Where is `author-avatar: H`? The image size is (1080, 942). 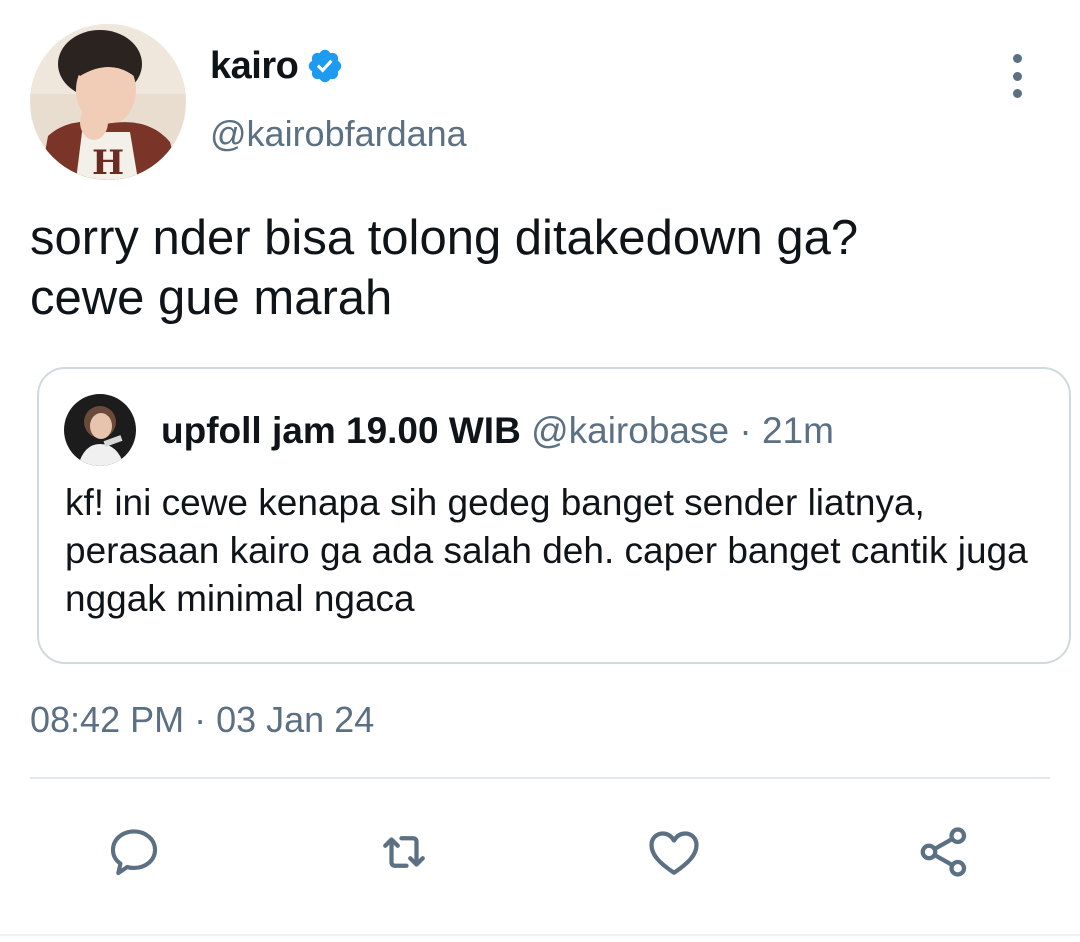
author-avatar: H is located at coordinates (108, 102).